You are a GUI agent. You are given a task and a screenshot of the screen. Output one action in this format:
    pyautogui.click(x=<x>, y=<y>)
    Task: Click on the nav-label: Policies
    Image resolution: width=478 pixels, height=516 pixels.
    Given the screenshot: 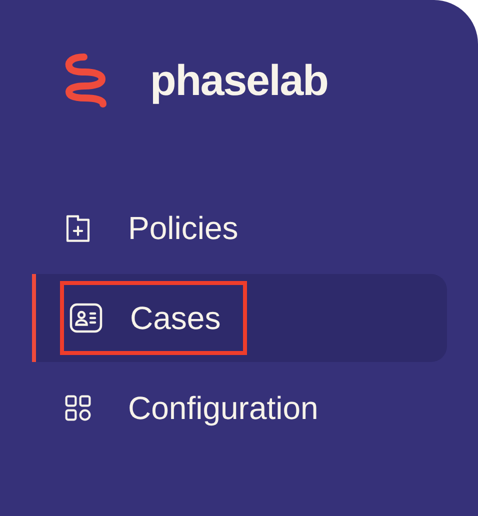 What is the action you would take?
    pyautogui.click(x=183, y=228)
    